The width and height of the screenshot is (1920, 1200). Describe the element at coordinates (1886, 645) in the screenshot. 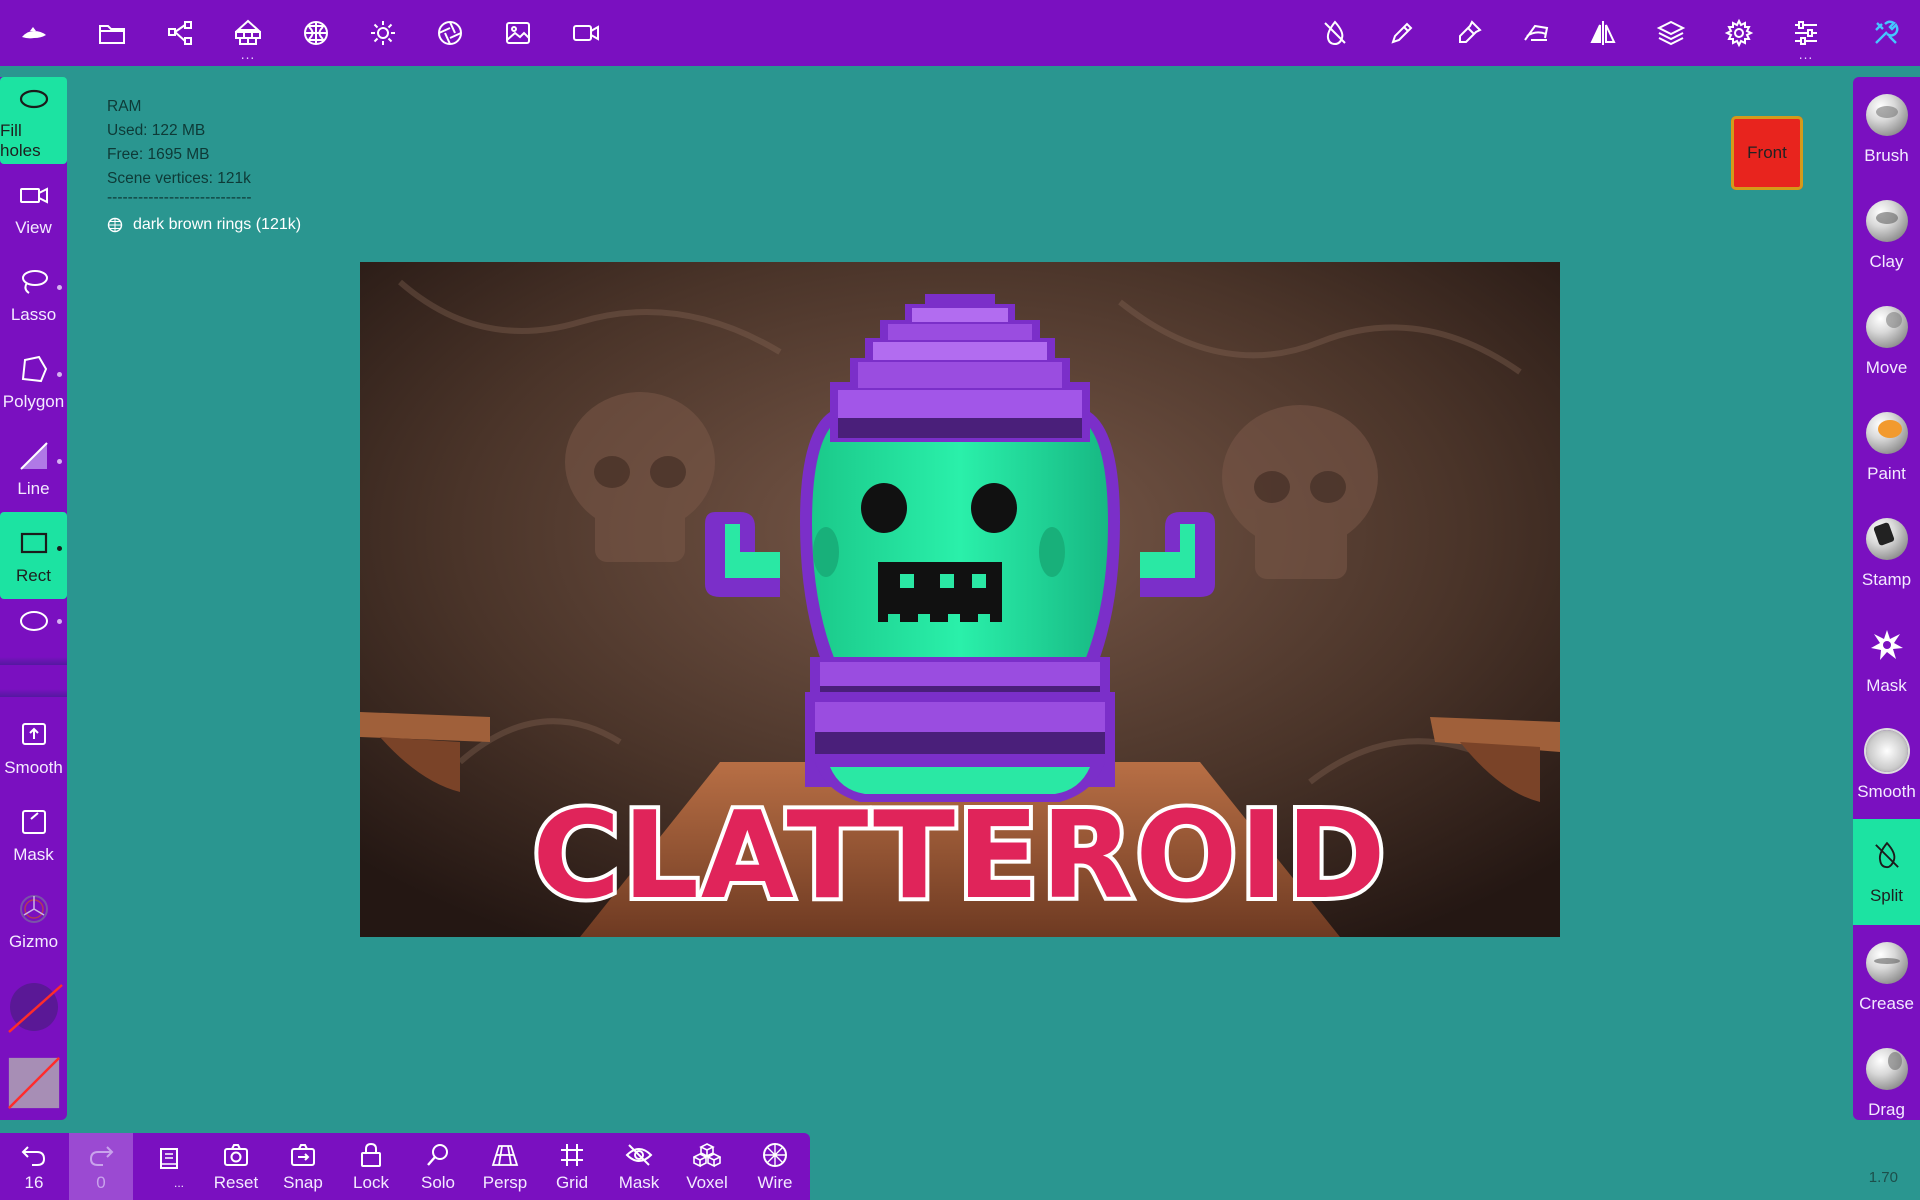

I see `splat-icon` at that location.